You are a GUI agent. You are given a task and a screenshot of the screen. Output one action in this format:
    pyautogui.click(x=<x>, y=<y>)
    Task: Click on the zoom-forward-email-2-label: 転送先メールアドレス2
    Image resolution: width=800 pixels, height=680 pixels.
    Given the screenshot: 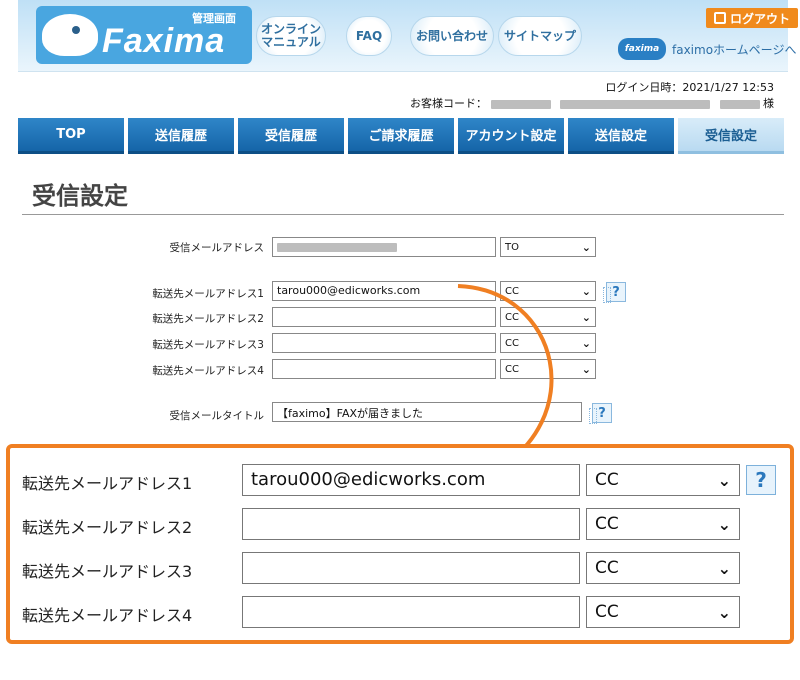 What is the action you would take?
    pyautogui.click(x=107, y=527)
    